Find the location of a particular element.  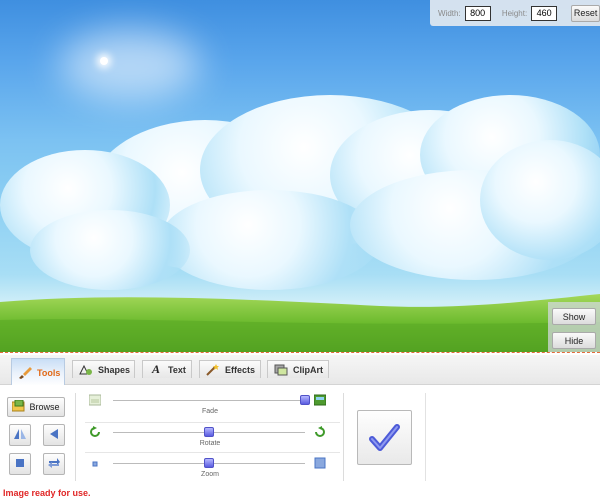

fade-high-icon is located at coordinates (320, 400).